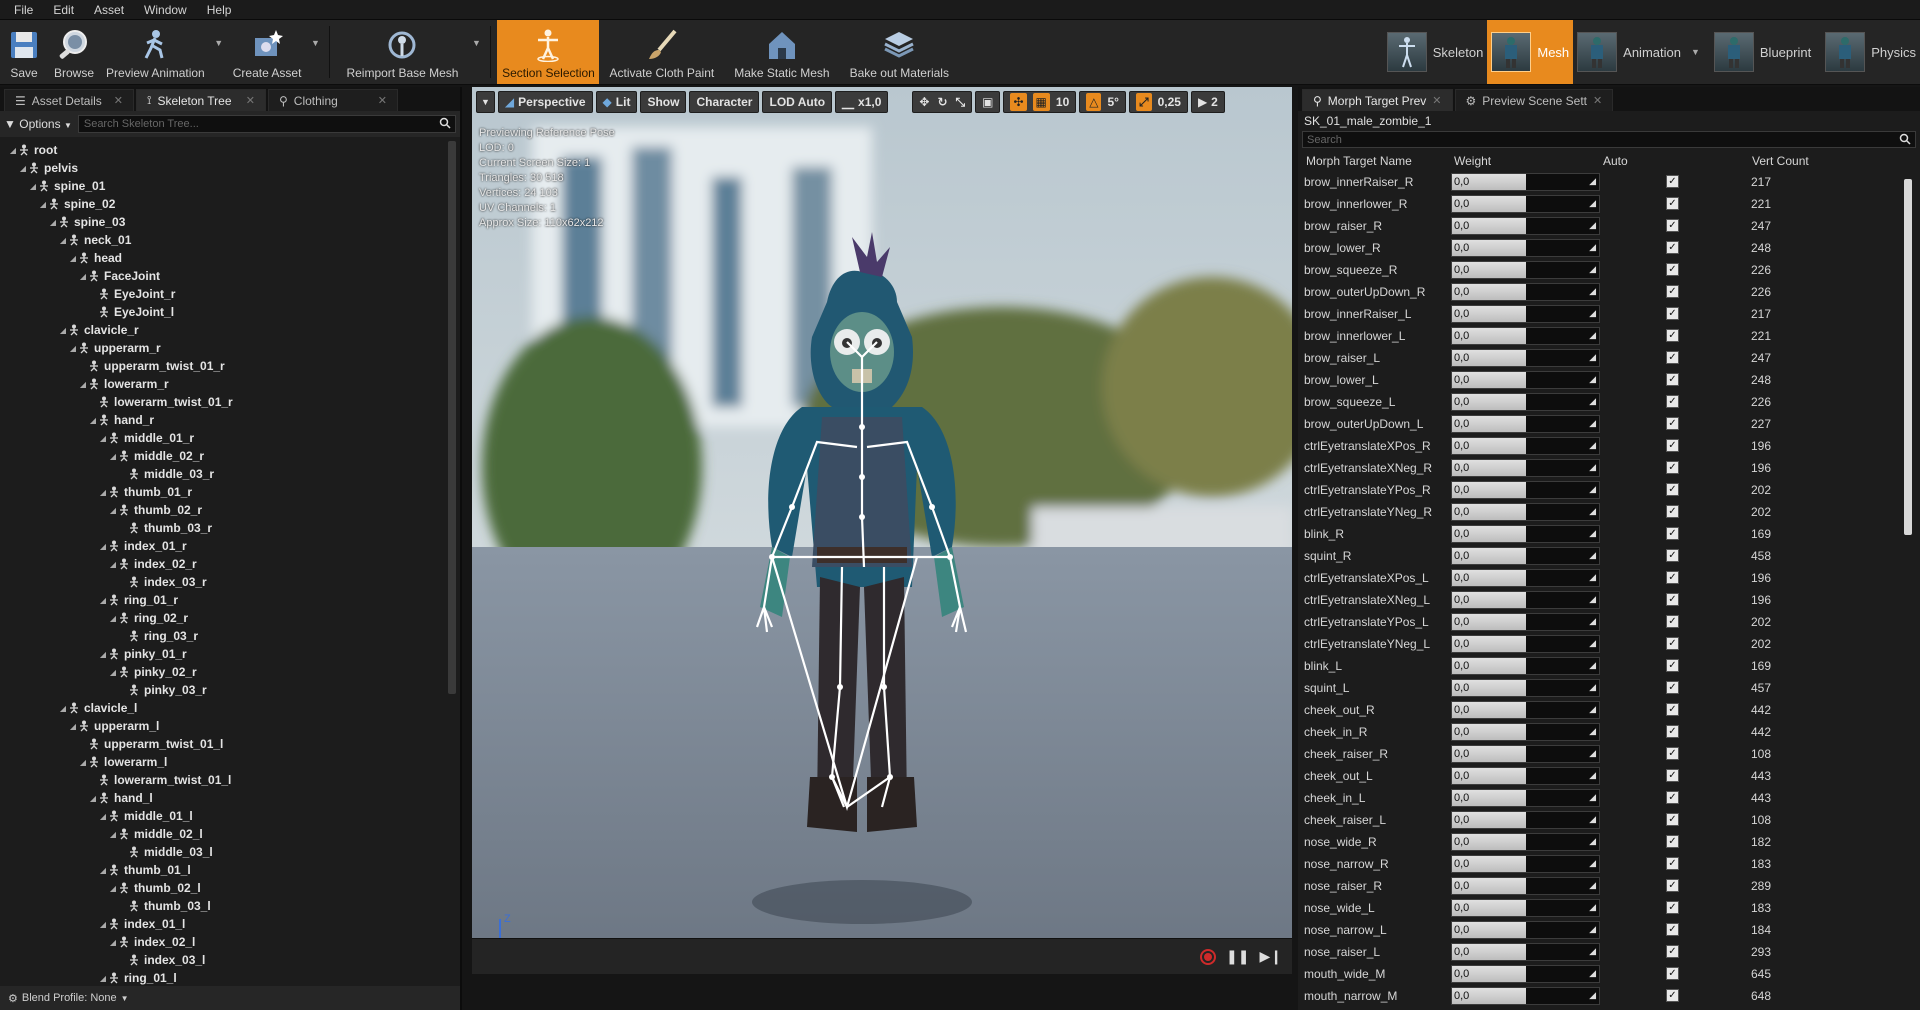 This screenshot has height=1010, width=1920. What do you see at coordinates (1609, 996) in the screenshot?
I see `morph-target-row: mouth_narrow_M 0,0 ◢ ✓ 648` at bounding box center [1609, 996].